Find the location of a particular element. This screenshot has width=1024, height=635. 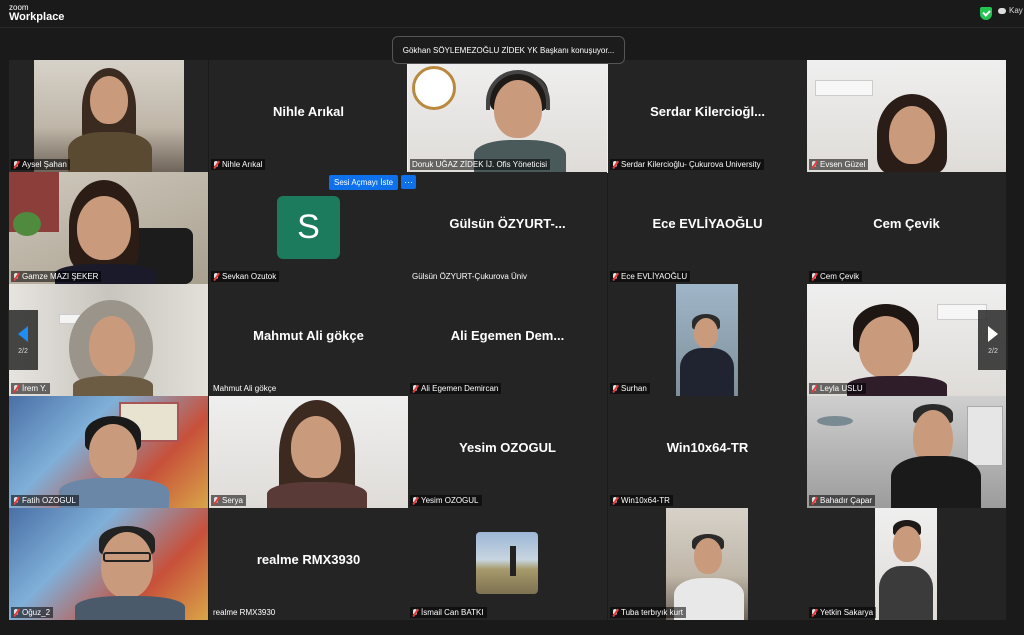

participant-name: Gülsün ÖZYURT-Çukurova Üniv is located at coordinates (469, 276).